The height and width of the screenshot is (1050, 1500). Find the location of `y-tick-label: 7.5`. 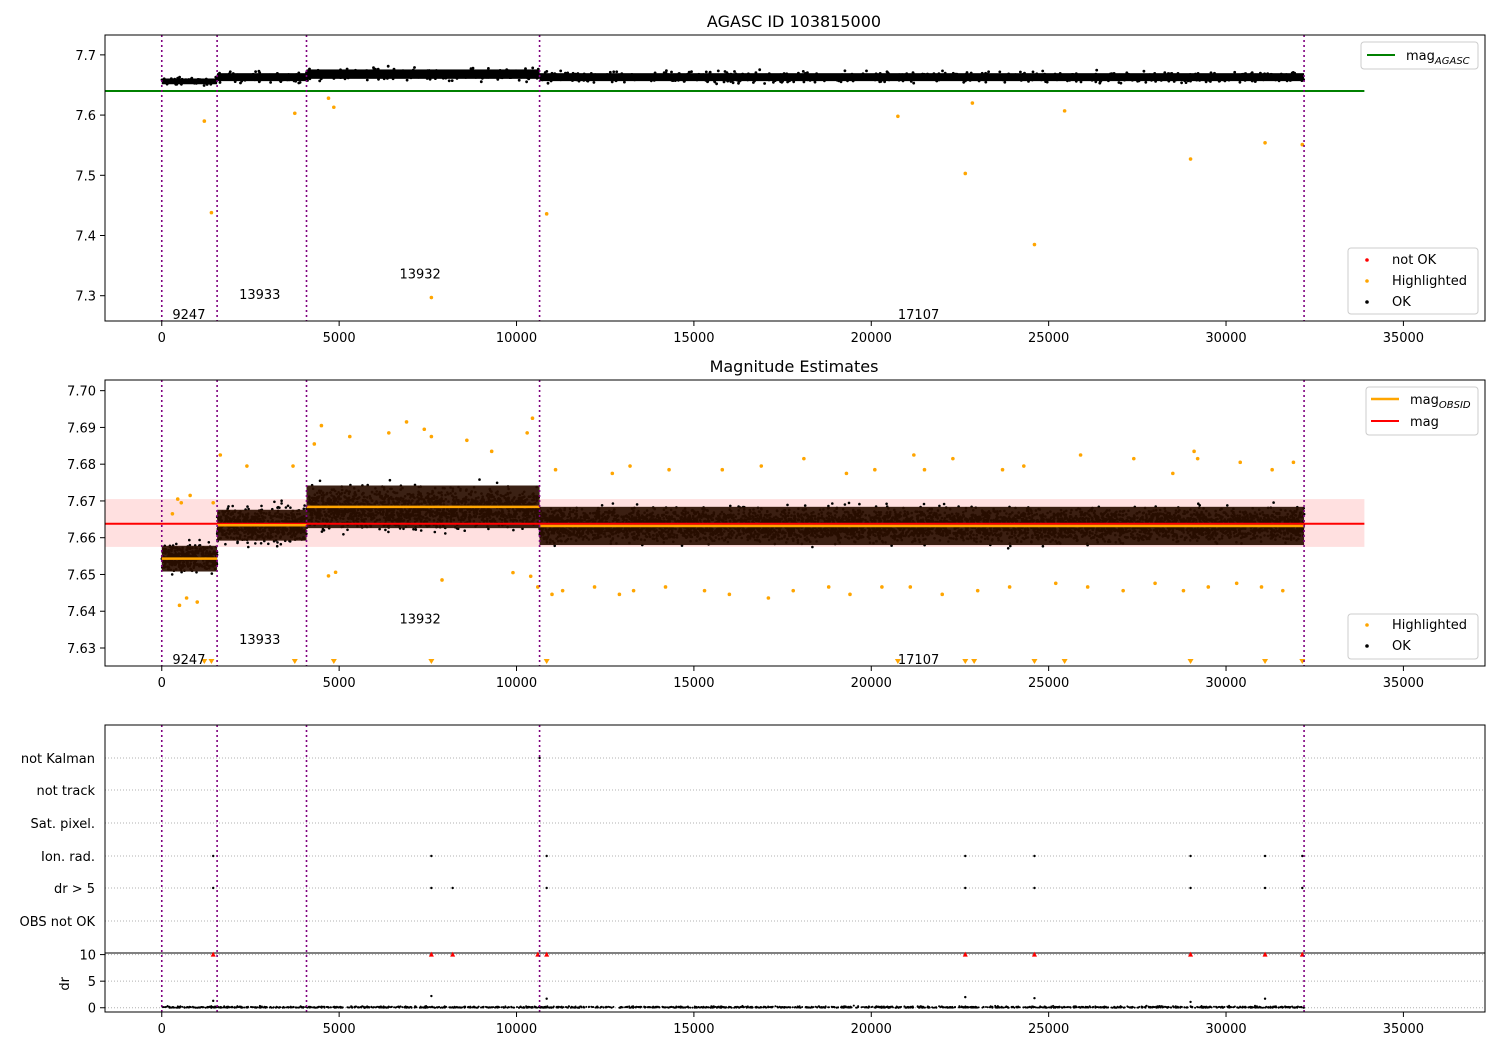

y-tick-label: 7.5 is located at coordinates (85, 176).